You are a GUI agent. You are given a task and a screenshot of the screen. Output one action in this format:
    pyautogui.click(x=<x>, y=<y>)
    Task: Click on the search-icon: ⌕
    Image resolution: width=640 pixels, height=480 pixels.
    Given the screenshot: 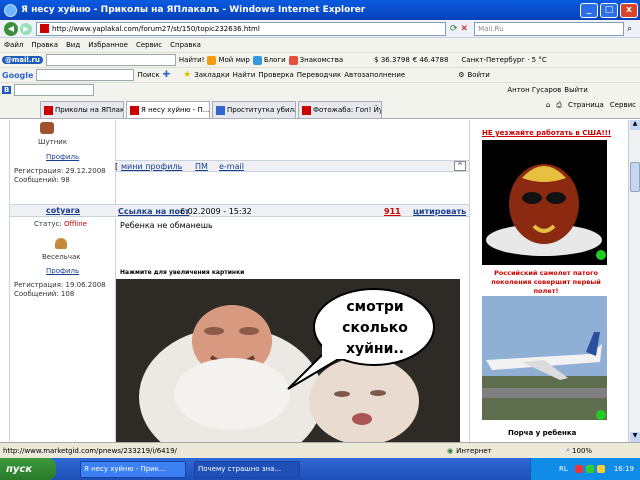 What is the action you would take?
    pyautogui.click(x=629, y=29)
    